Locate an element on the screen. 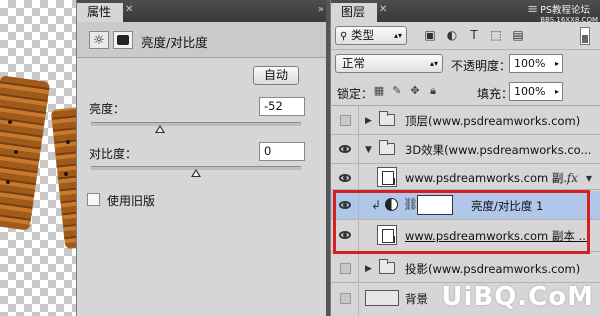 This screenshot has height=316, width=600. adjustment-layer-icon is located at coordinates (391, 204).